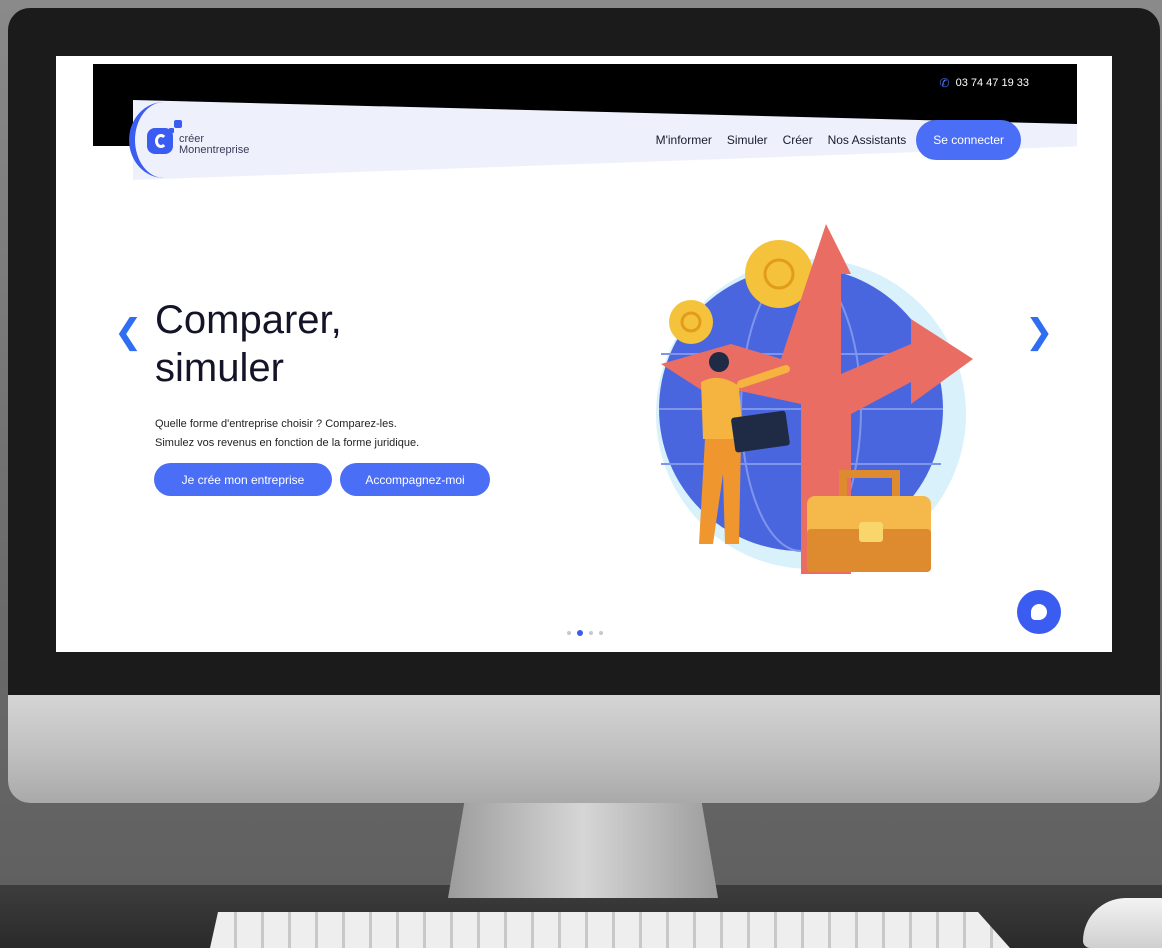 The height and width of the screenshot is (948, 1162). I want to click on nav-item-informer: M'informer, so click(684, 140).